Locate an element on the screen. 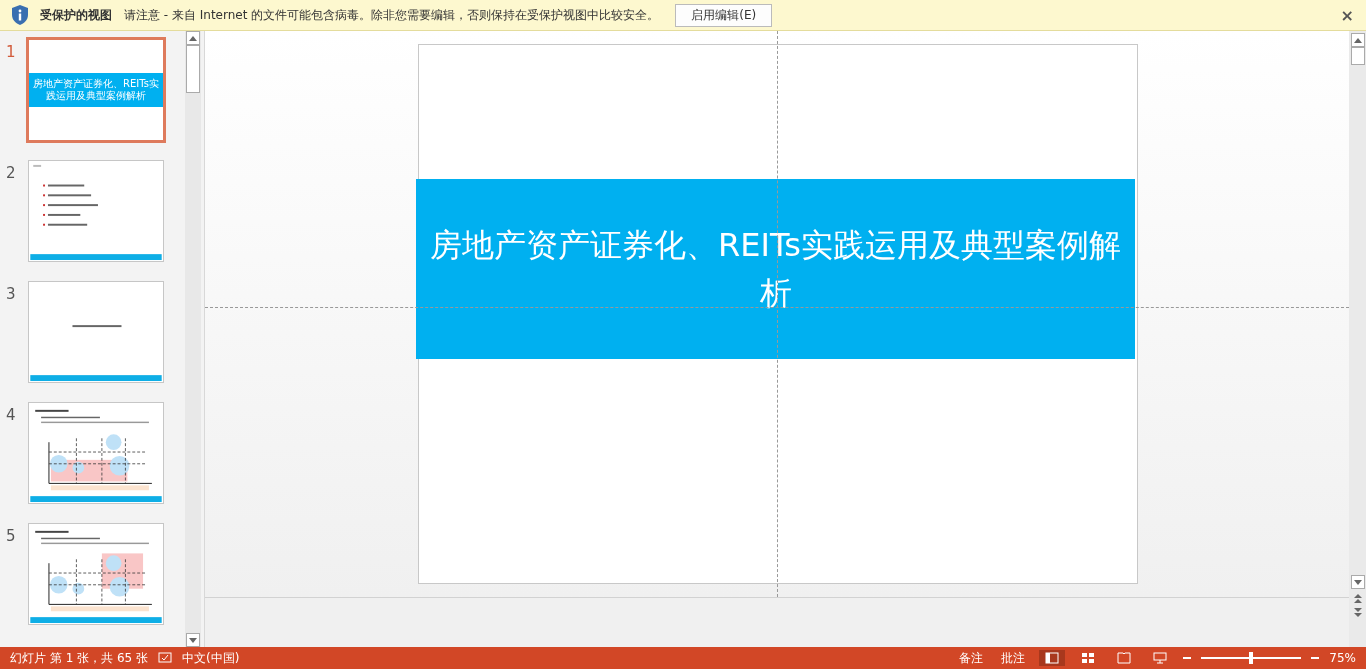  normal-view-icon is located at coordinates (1052, 658).